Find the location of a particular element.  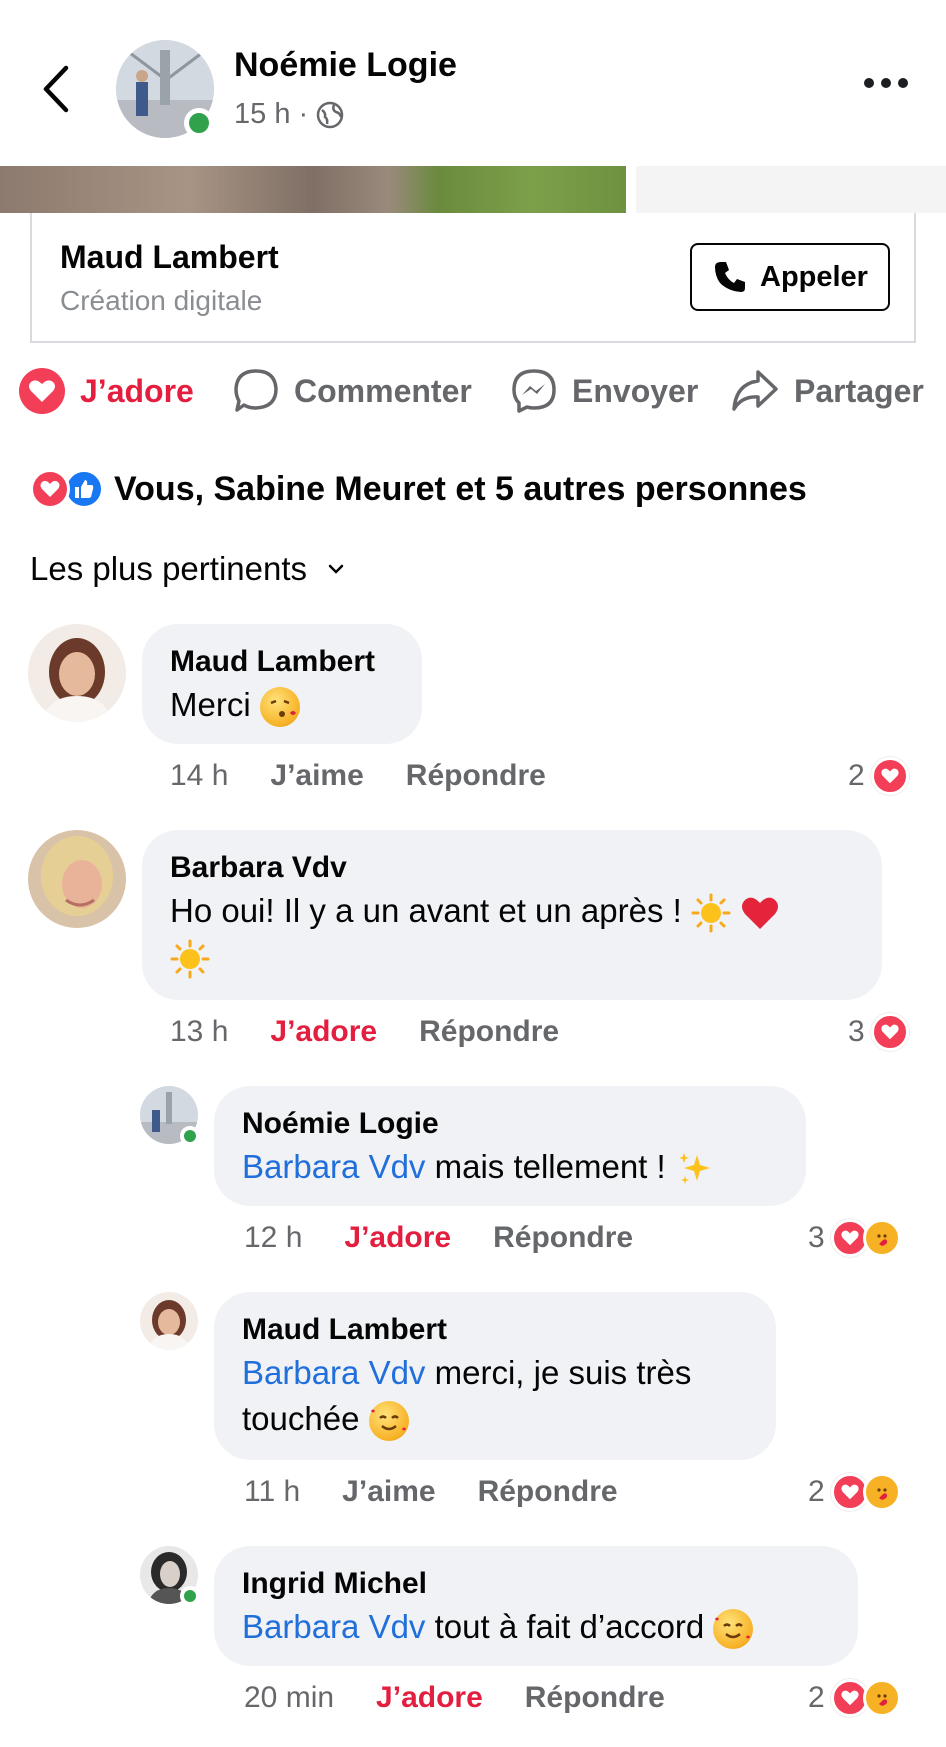

comment-bubble: Maud Lambert Merci is located at coordinates (282, 684).